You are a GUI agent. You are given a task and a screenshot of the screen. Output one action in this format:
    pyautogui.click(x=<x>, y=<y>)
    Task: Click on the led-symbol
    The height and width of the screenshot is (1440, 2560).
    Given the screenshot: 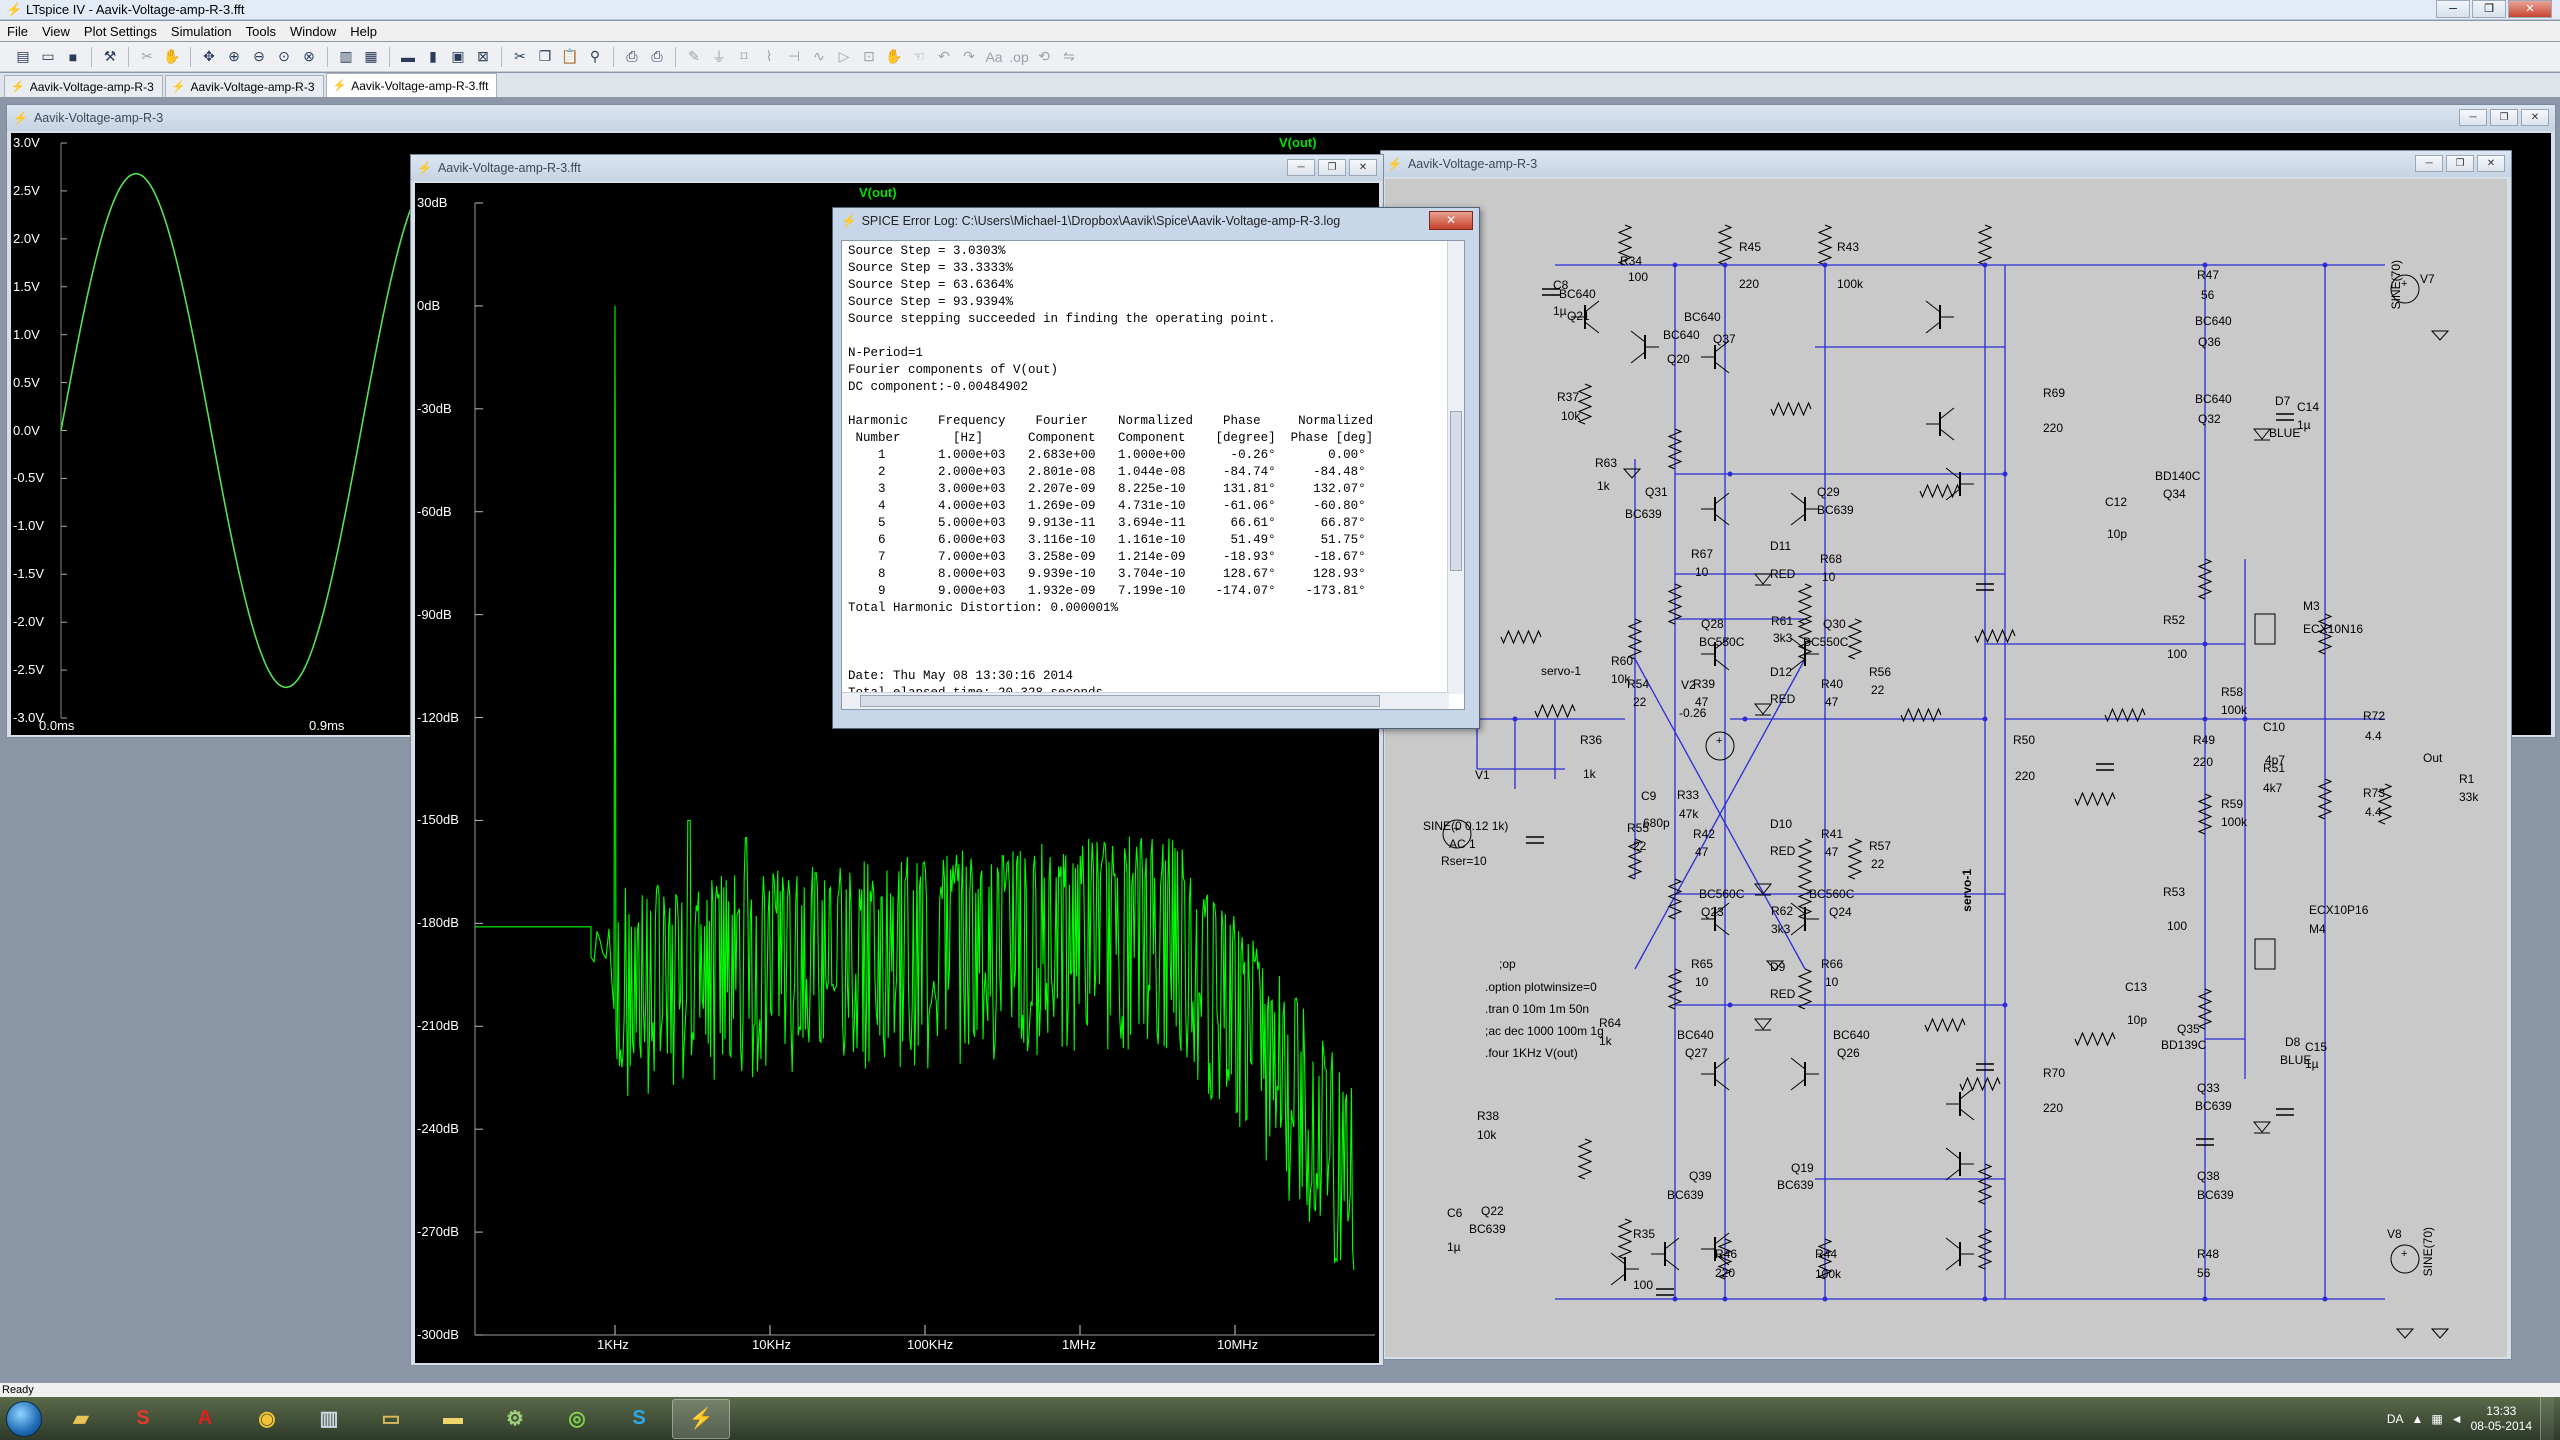 What is the action you would take?
    pyautogui.click(x=2262, y=1127)
    